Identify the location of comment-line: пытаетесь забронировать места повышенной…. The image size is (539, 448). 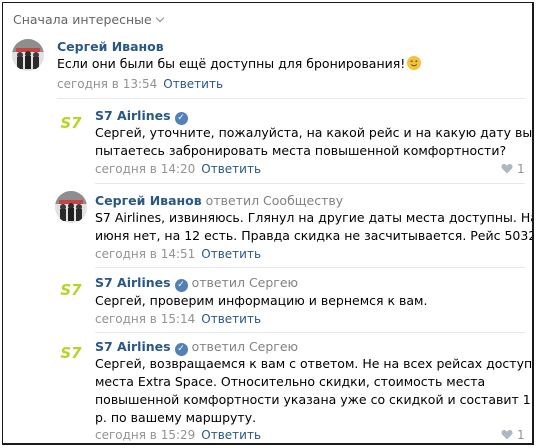
(301, 150).